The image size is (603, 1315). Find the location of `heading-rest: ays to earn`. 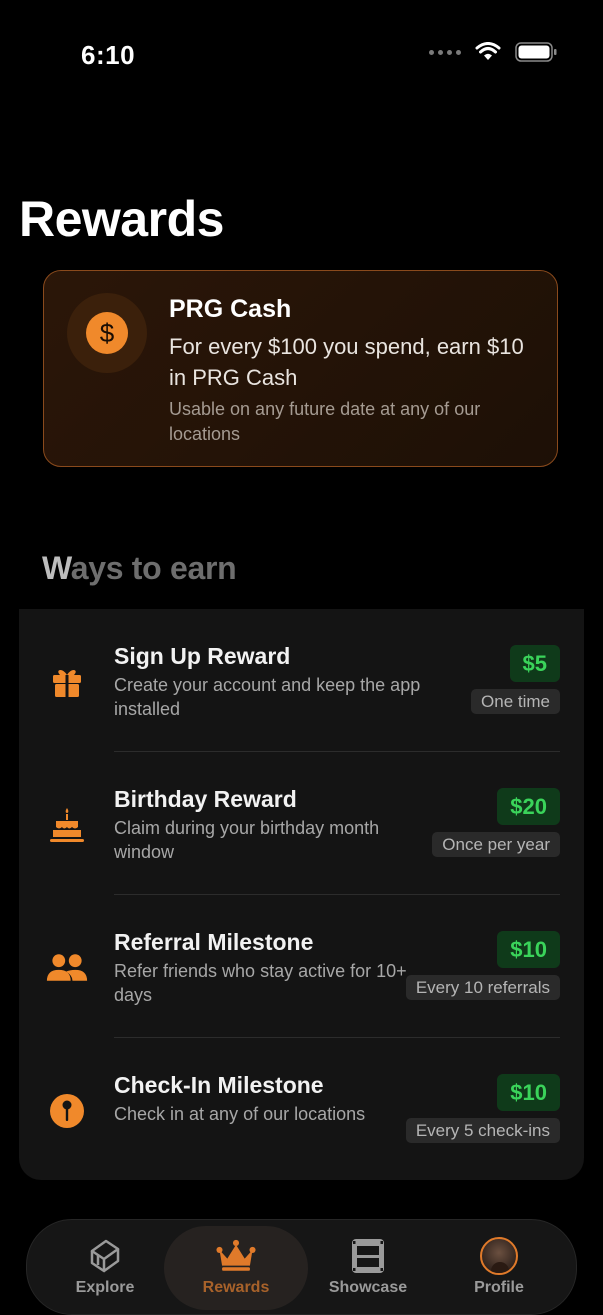

heading-rest: ays to earn is located at coordinates (153, 568).